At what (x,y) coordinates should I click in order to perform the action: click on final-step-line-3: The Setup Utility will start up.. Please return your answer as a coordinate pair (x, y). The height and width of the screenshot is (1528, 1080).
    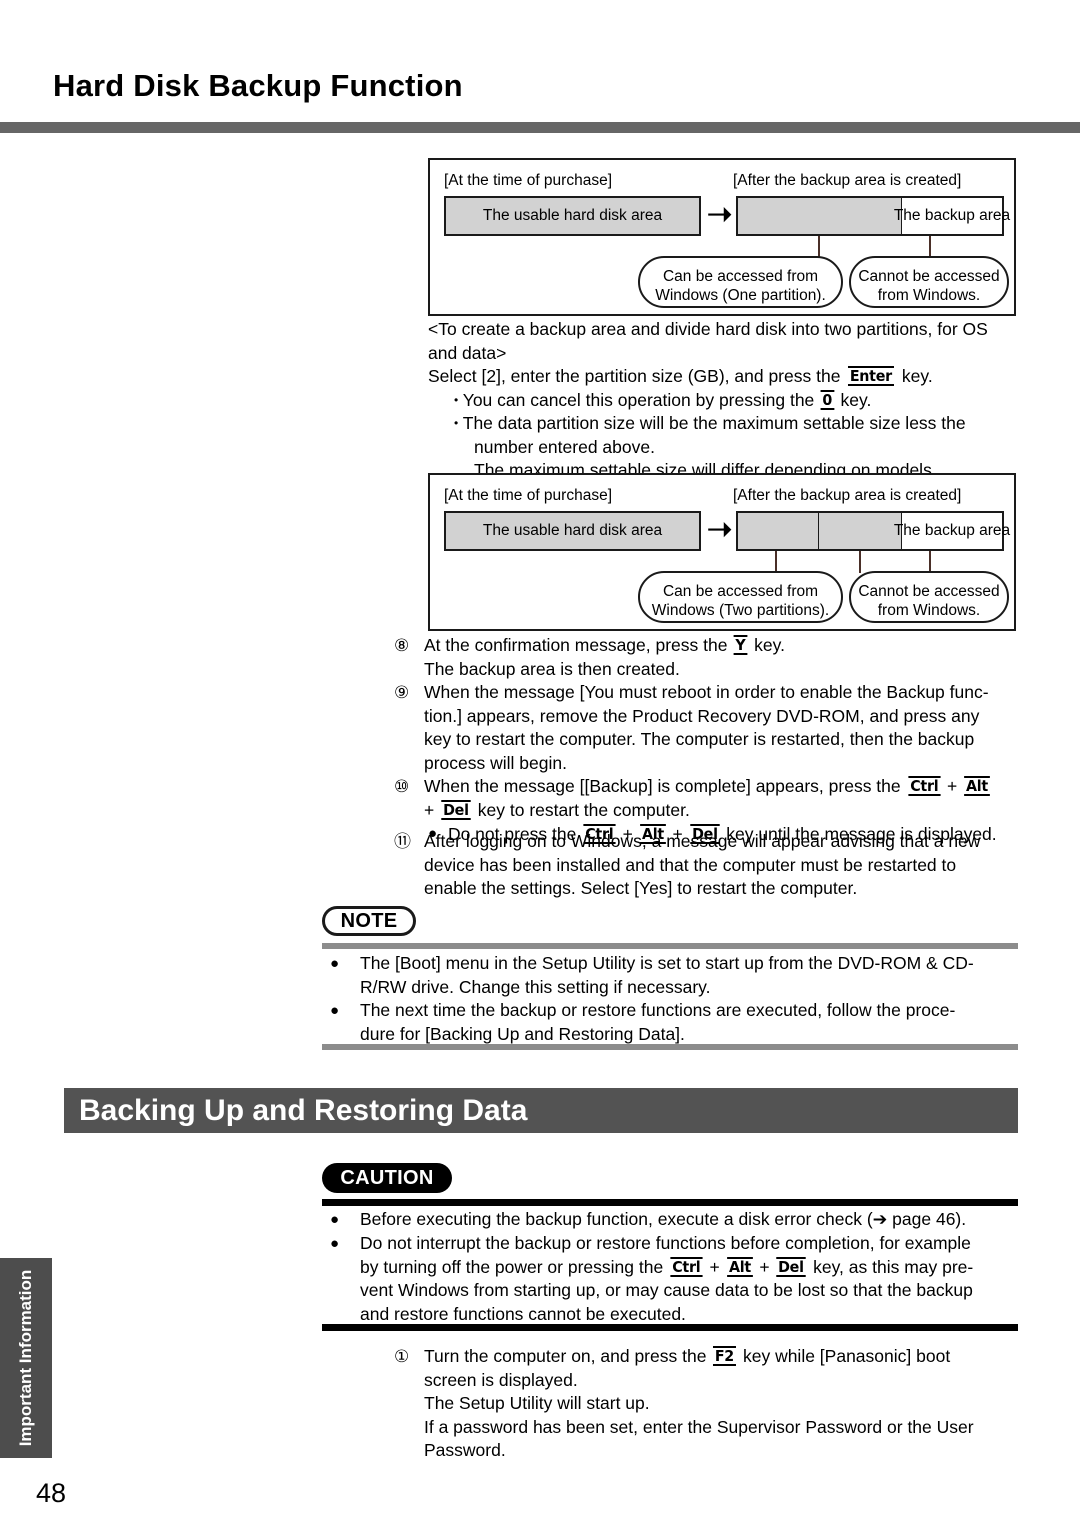
    Looking at the image, I should click on (537, 1403).